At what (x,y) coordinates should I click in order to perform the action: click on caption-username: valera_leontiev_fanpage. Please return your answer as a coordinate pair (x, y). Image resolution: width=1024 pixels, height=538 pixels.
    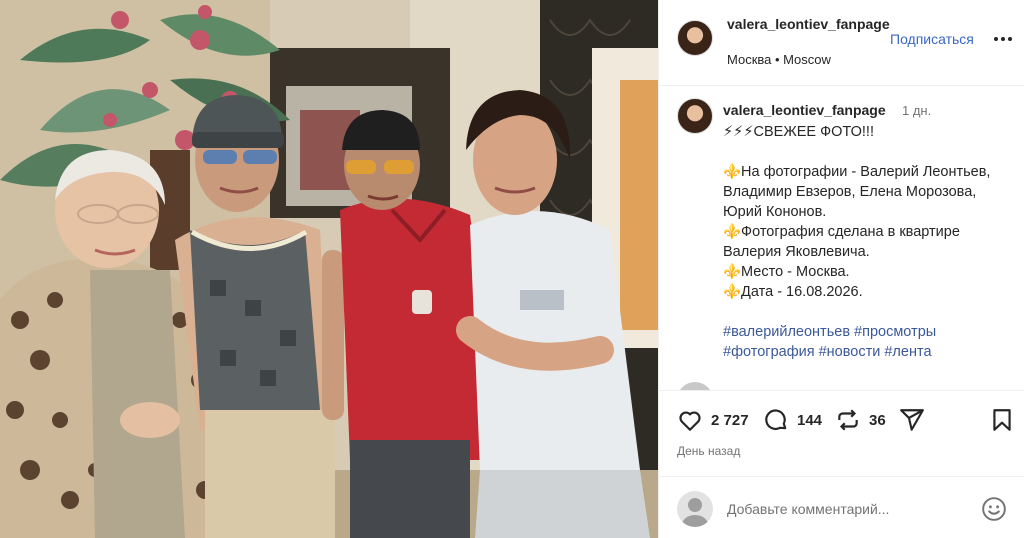
    Looking at the image, I should click on (804, 110).